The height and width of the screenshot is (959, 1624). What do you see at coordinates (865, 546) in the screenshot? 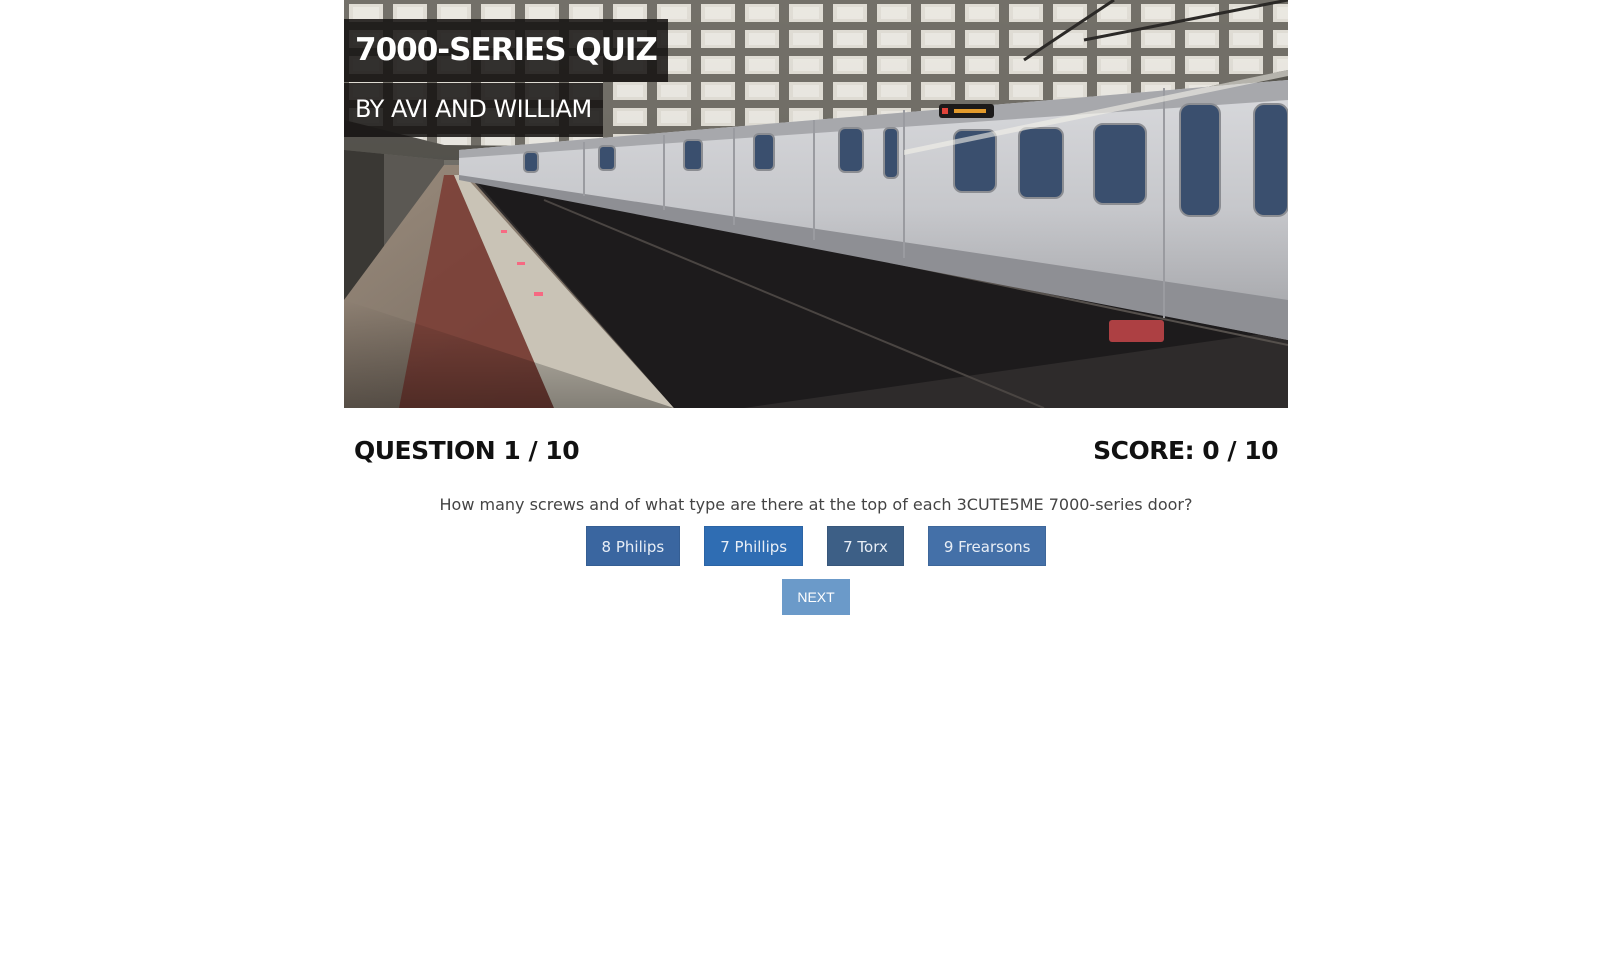
I see `answer-button-3: 7 Torx` at bounding box center [865, 546].